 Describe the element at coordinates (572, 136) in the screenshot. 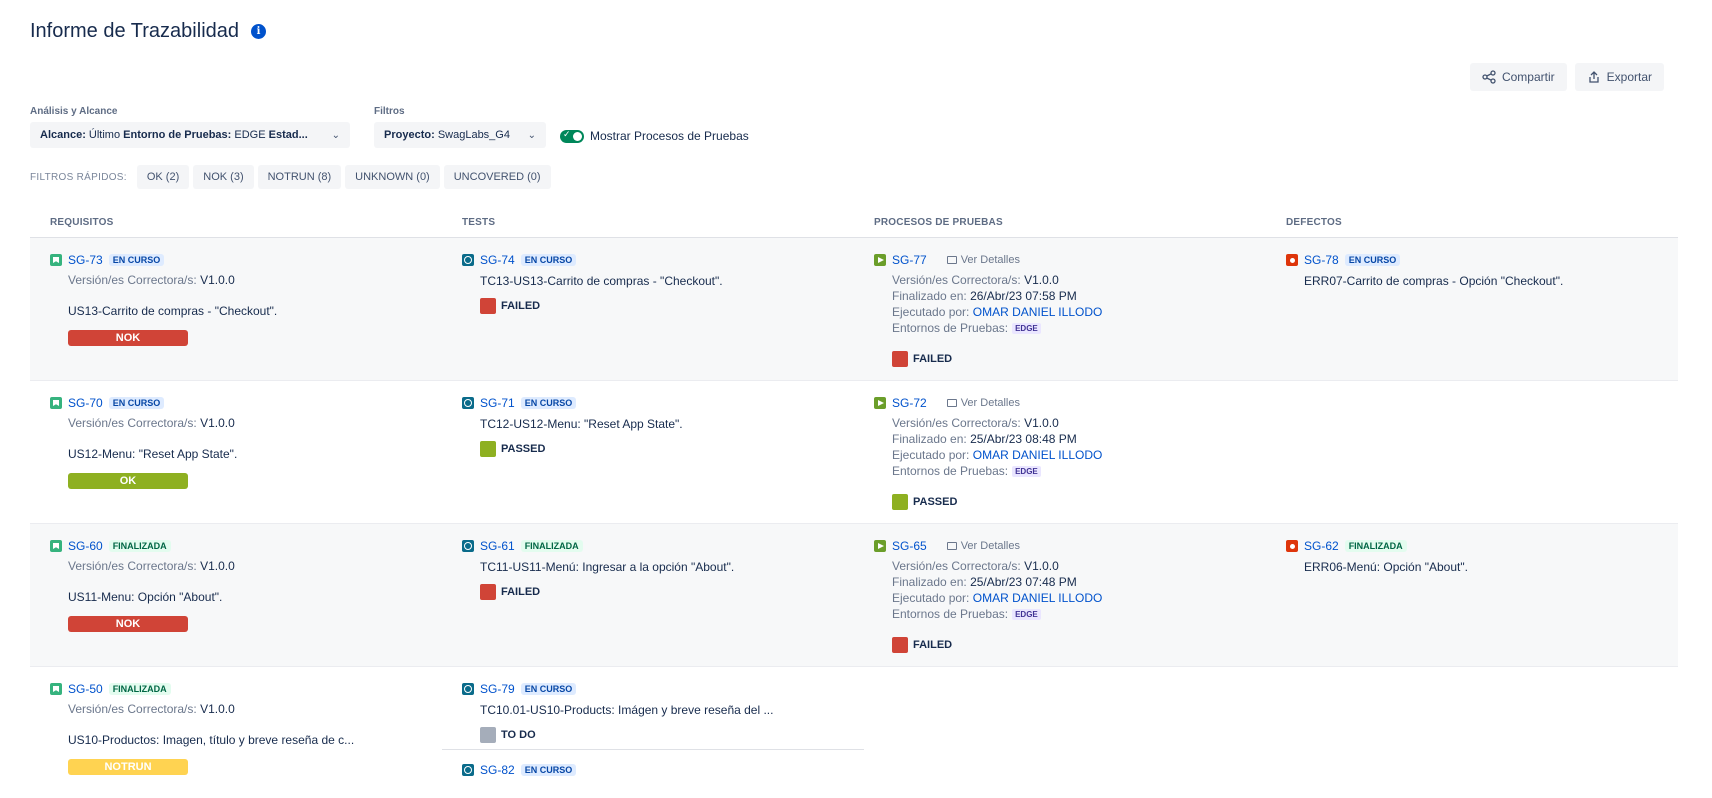

I see `show-processes-toggle` at that location.